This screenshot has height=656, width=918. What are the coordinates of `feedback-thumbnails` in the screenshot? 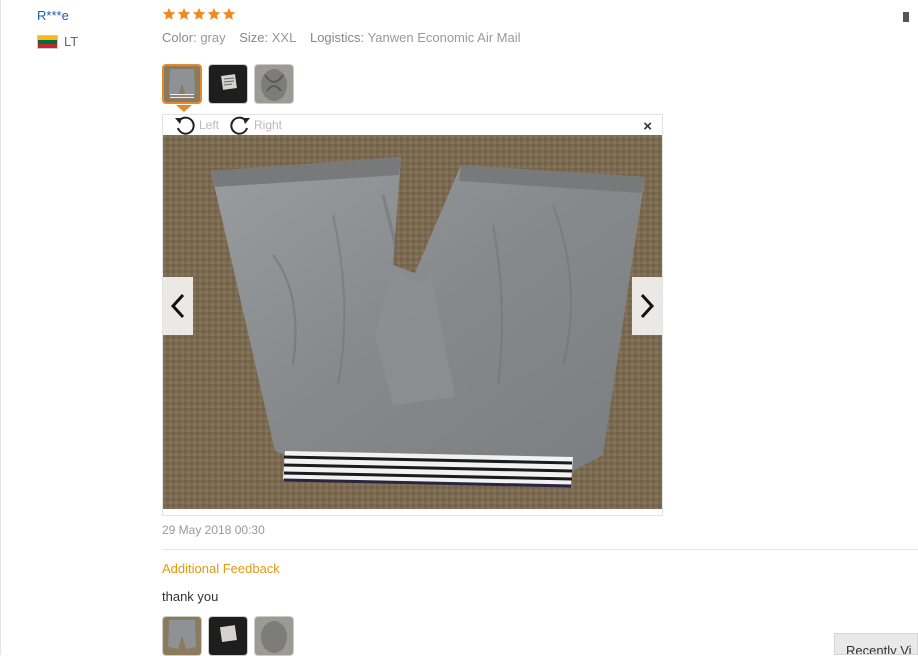 It's located at (228, 636).